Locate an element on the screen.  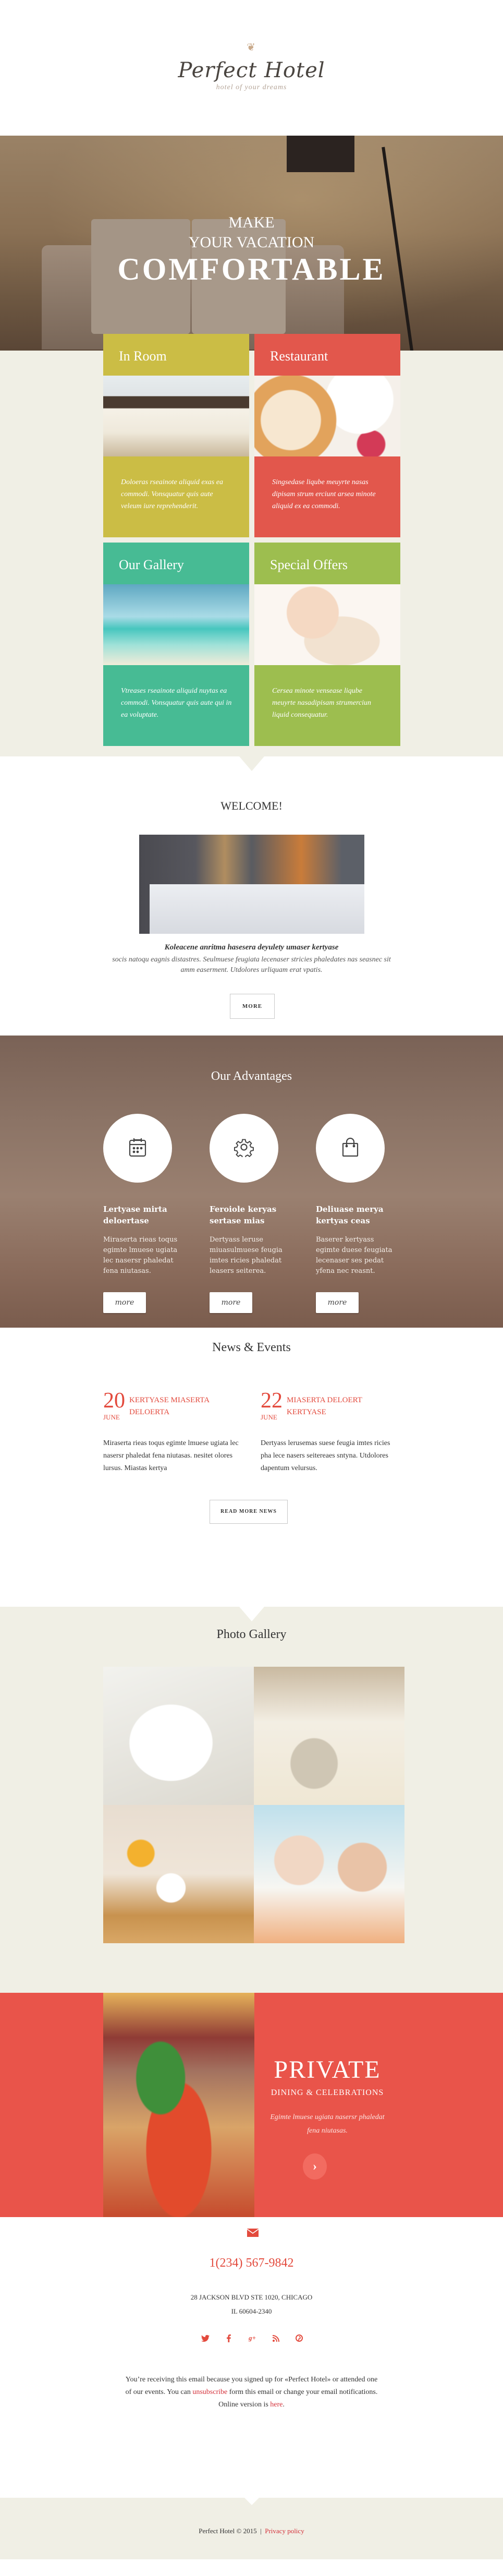
gallery-photo is located at coordinates (176, 624).